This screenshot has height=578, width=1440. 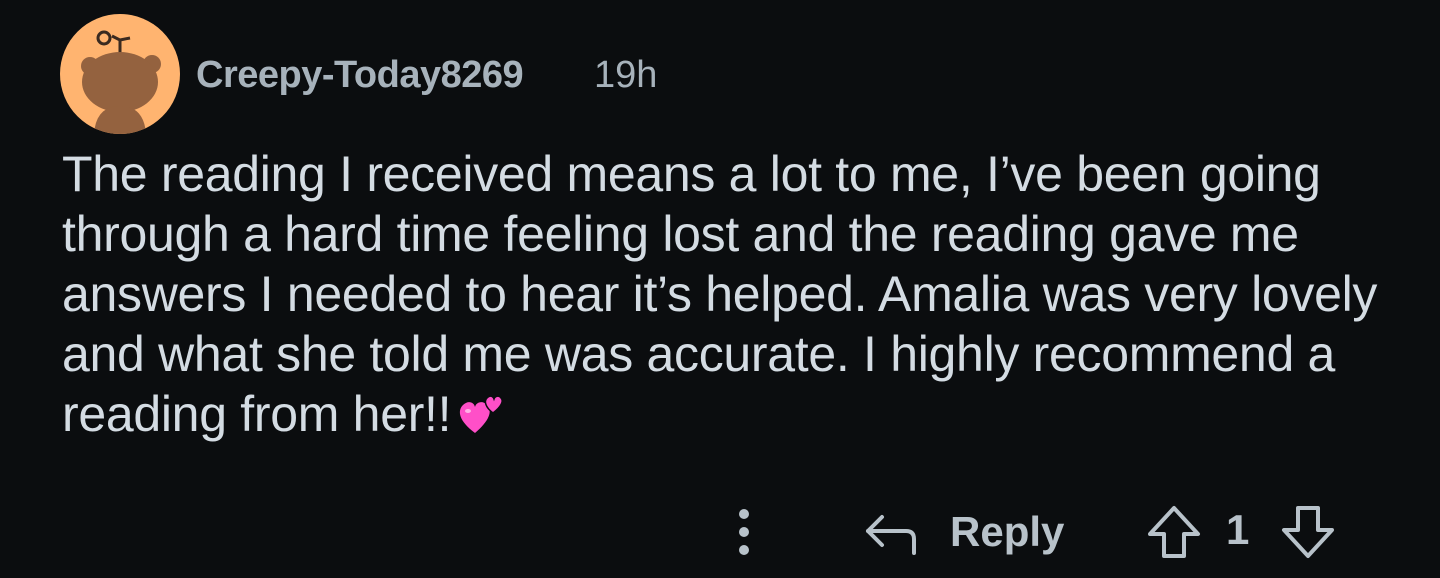 I want to click on upvote-button, so click(x=1174, y=534).